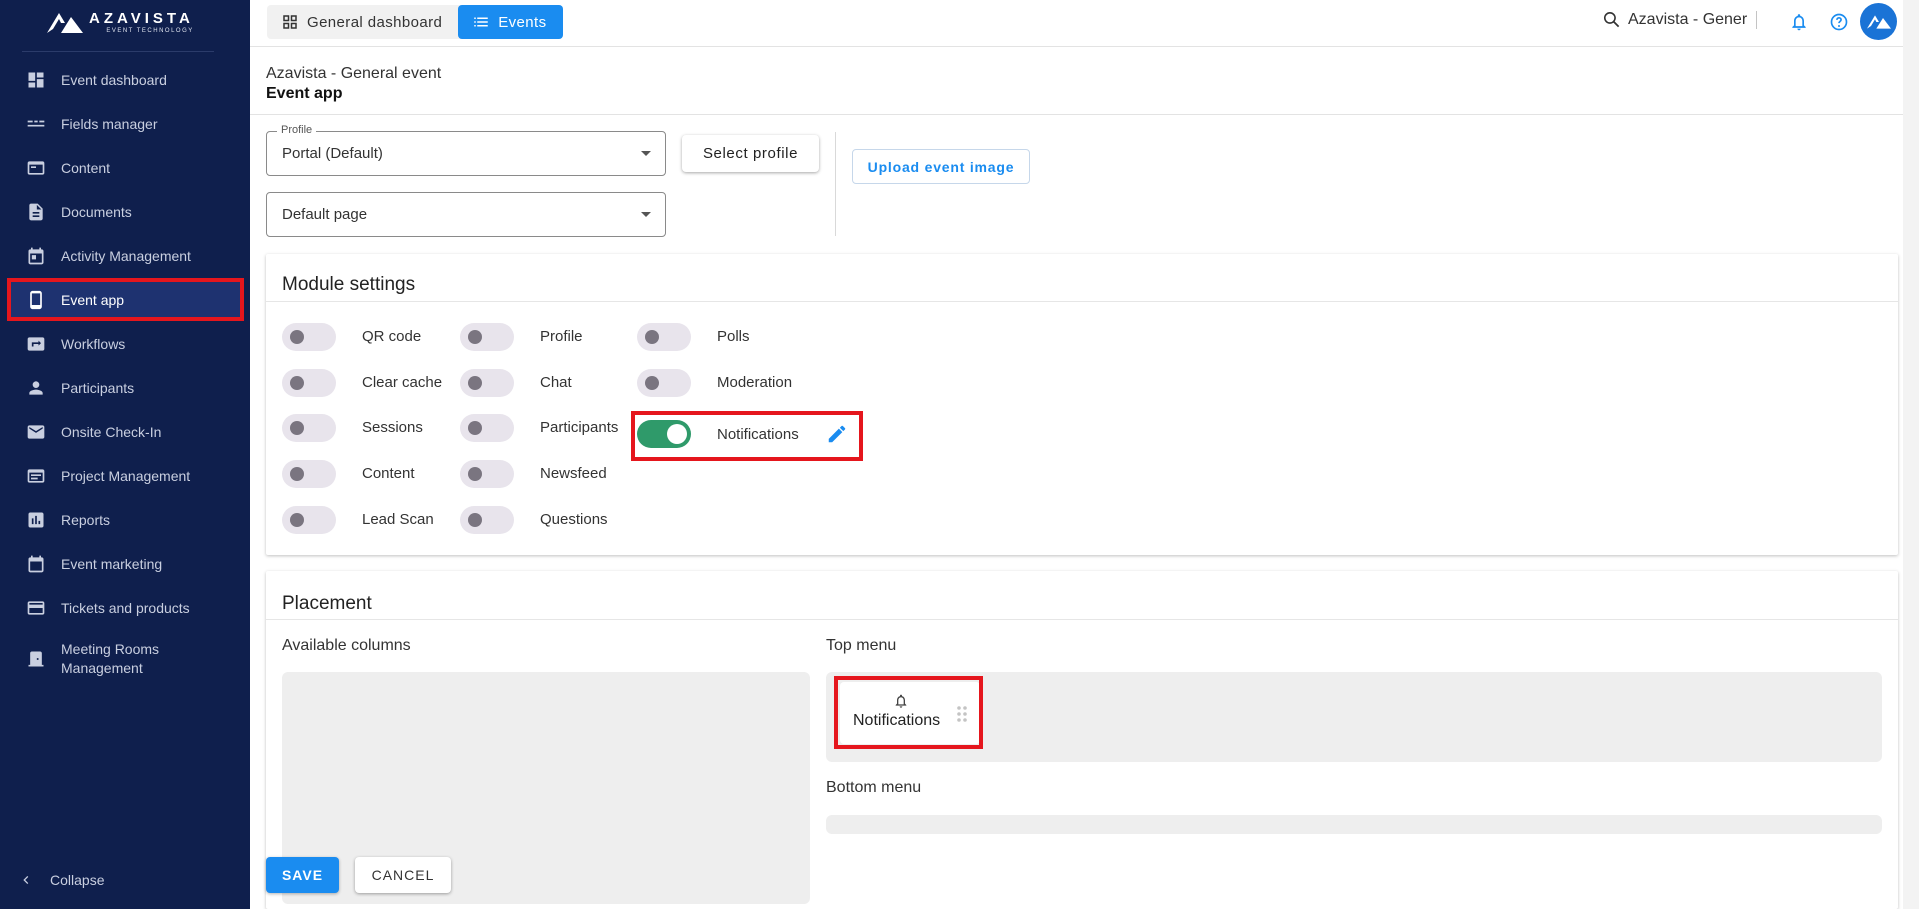 The height and width of the screenshot is (909, 1919). What do you see at coordinates (1076, 114) in the screenshot?
I see `header-divider` at bounding box center [1076, 114].